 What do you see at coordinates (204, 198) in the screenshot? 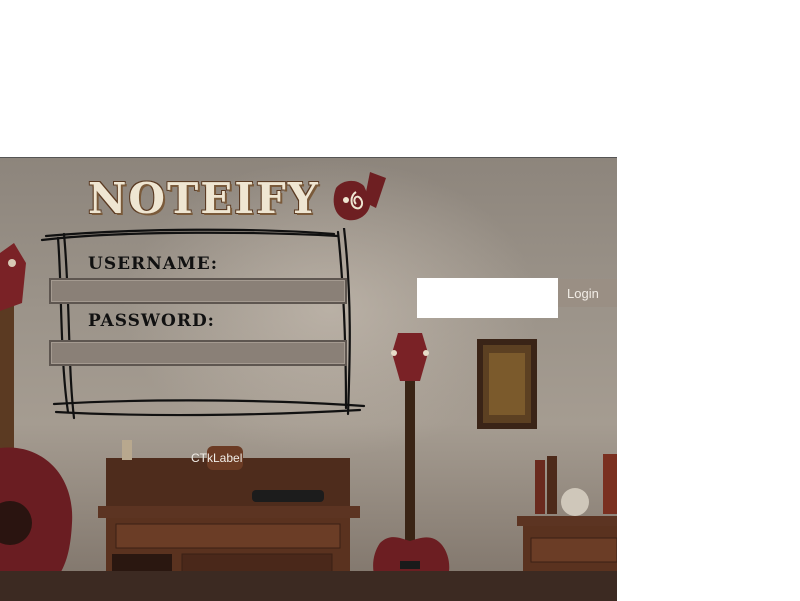
I see `app-title: NOTEIFY` at bounding box center [204, 198].